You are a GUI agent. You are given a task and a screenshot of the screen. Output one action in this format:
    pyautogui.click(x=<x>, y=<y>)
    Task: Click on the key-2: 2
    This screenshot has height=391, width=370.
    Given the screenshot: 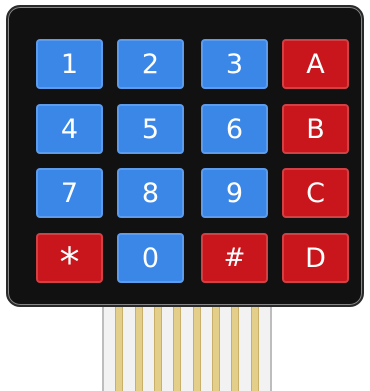 What is the action you would take?
    pyautogui.click(x=150, y=64)
    